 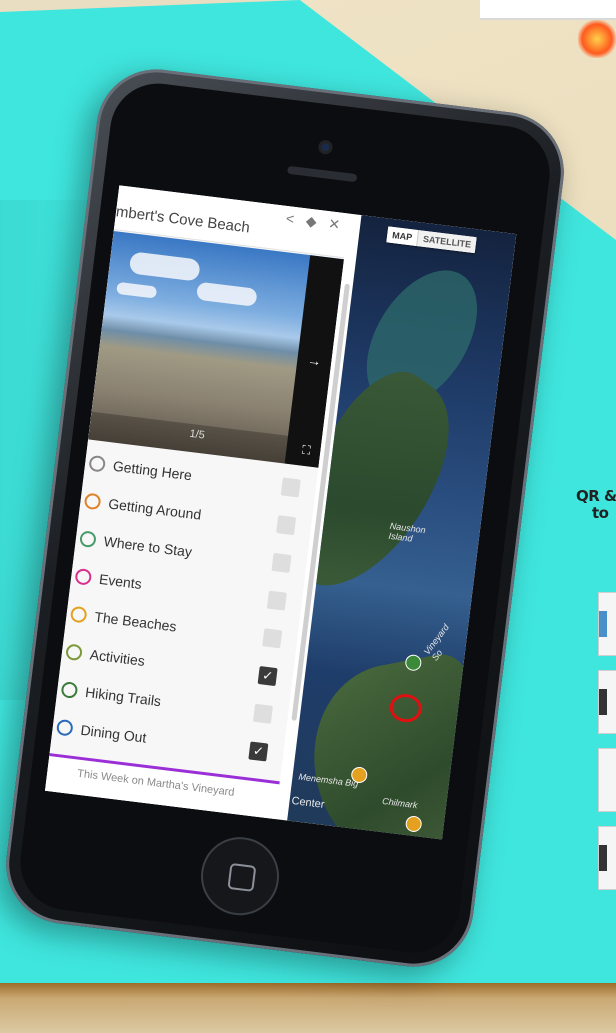 I want to click on share-icon: <, so click(x=290, y=218).